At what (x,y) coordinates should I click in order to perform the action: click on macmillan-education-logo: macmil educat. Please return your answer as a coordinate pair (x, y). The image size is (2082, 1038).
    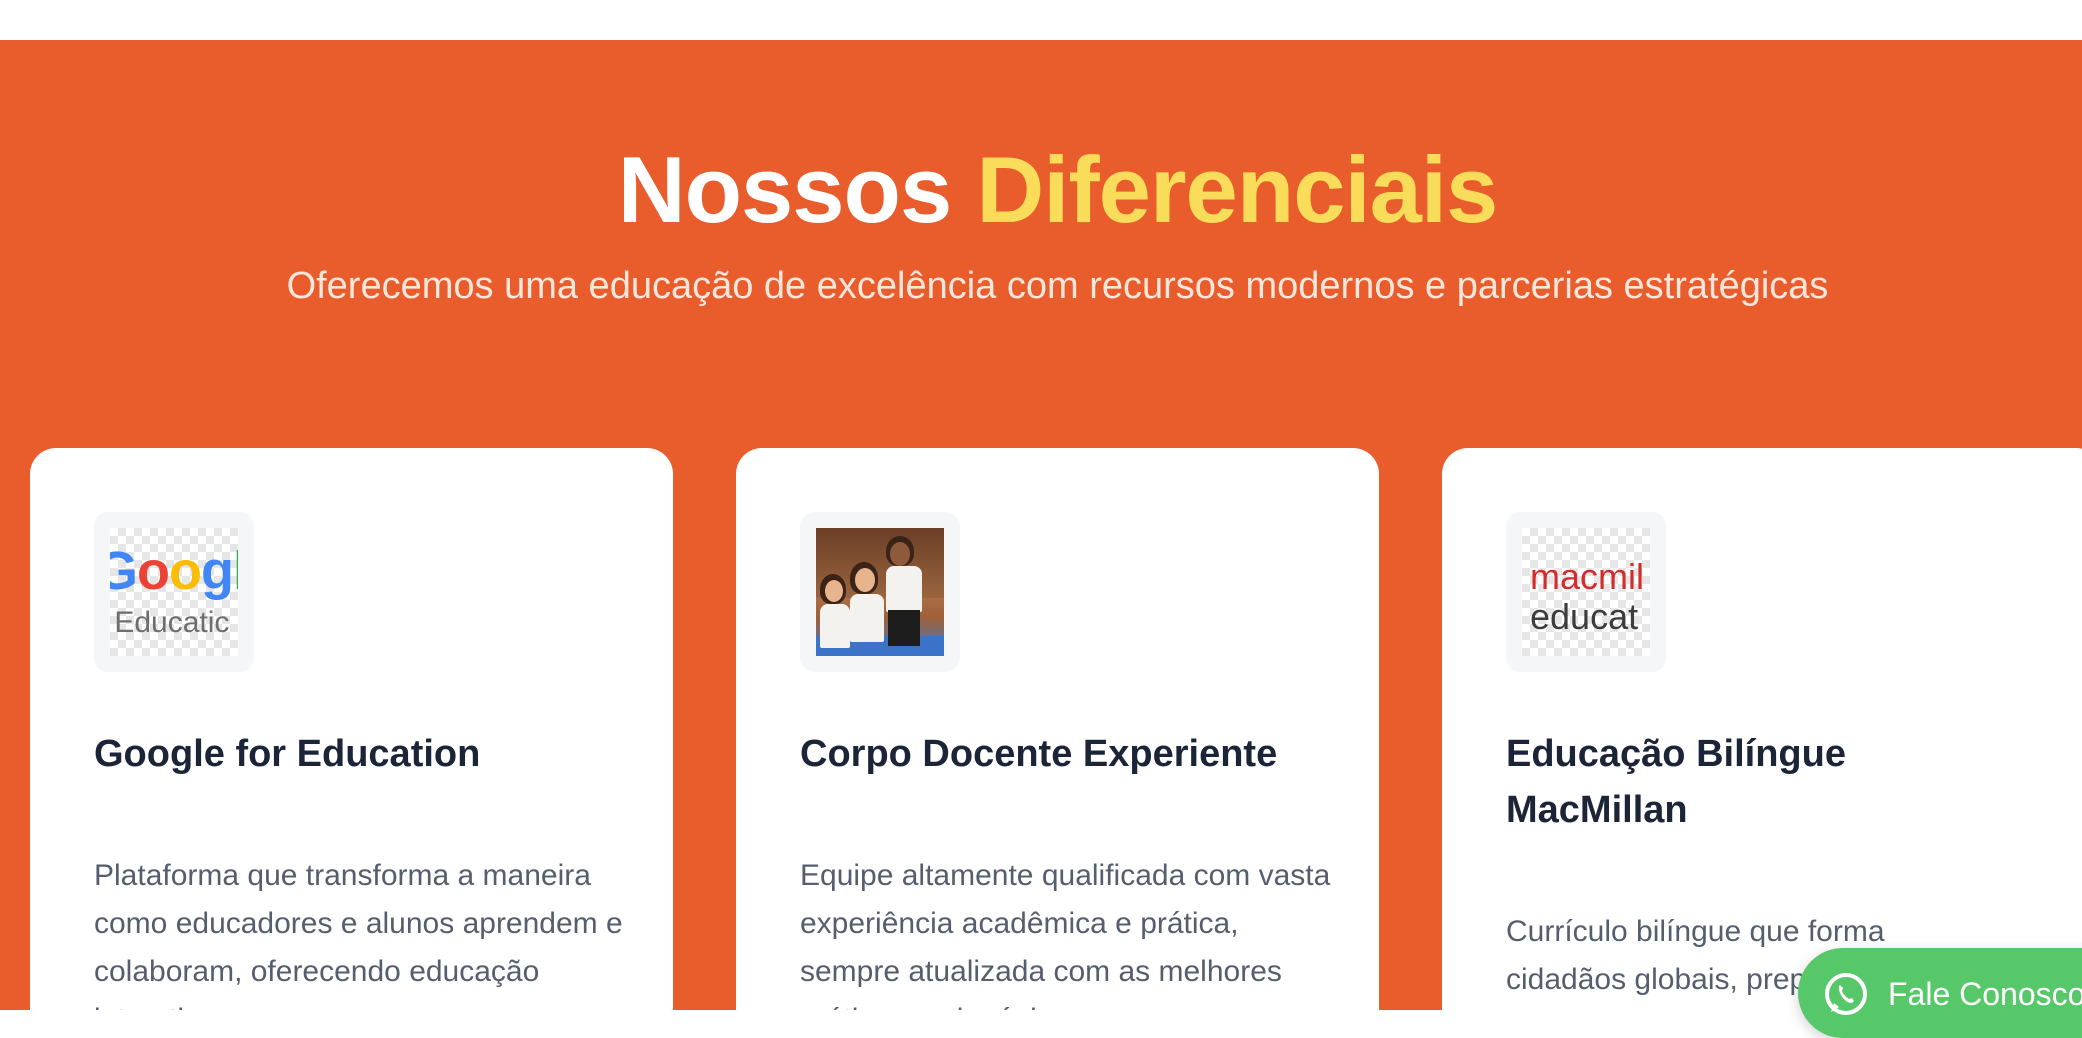
    Looking at the image, I should click on (1586, 592).